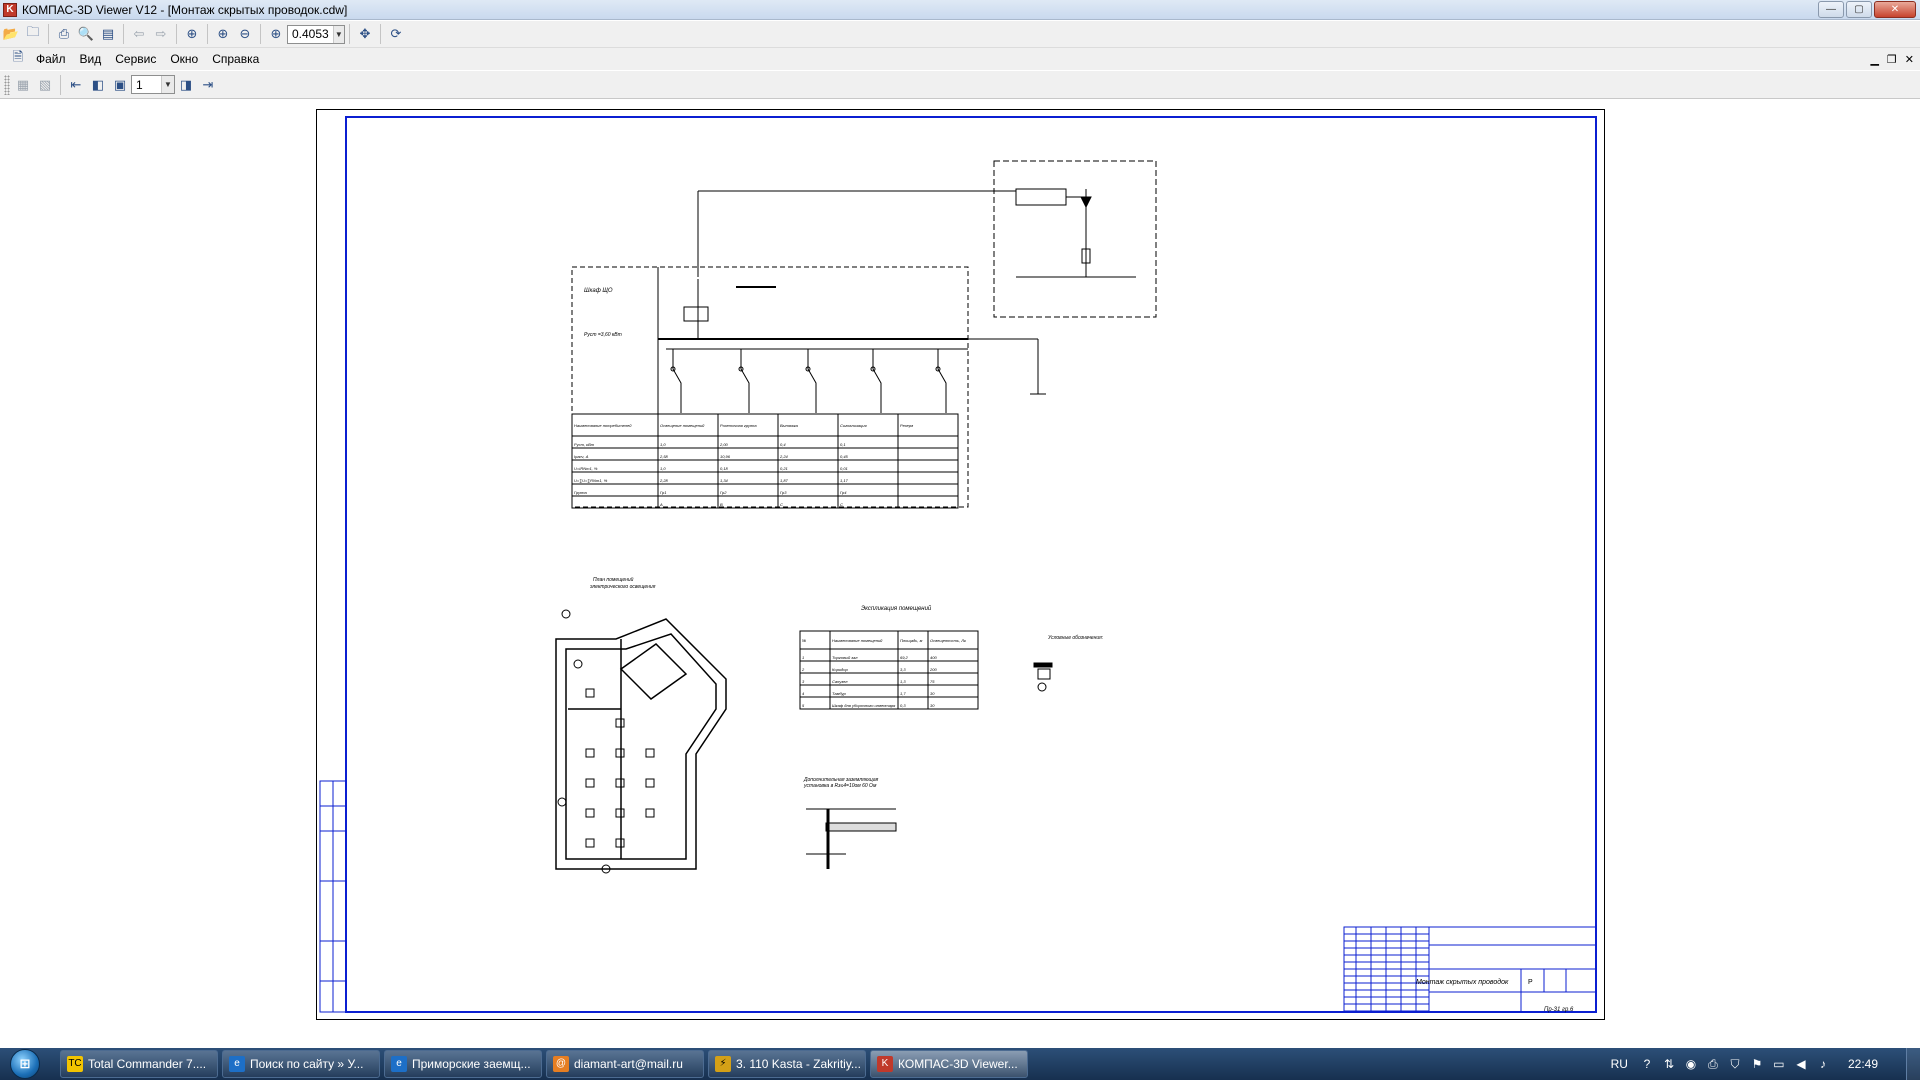 This screenshot has height=1080, width=1920. Describe the element at coordinates (45, 85) in the screenshot. I see `layers-icon: ▧` at that location.